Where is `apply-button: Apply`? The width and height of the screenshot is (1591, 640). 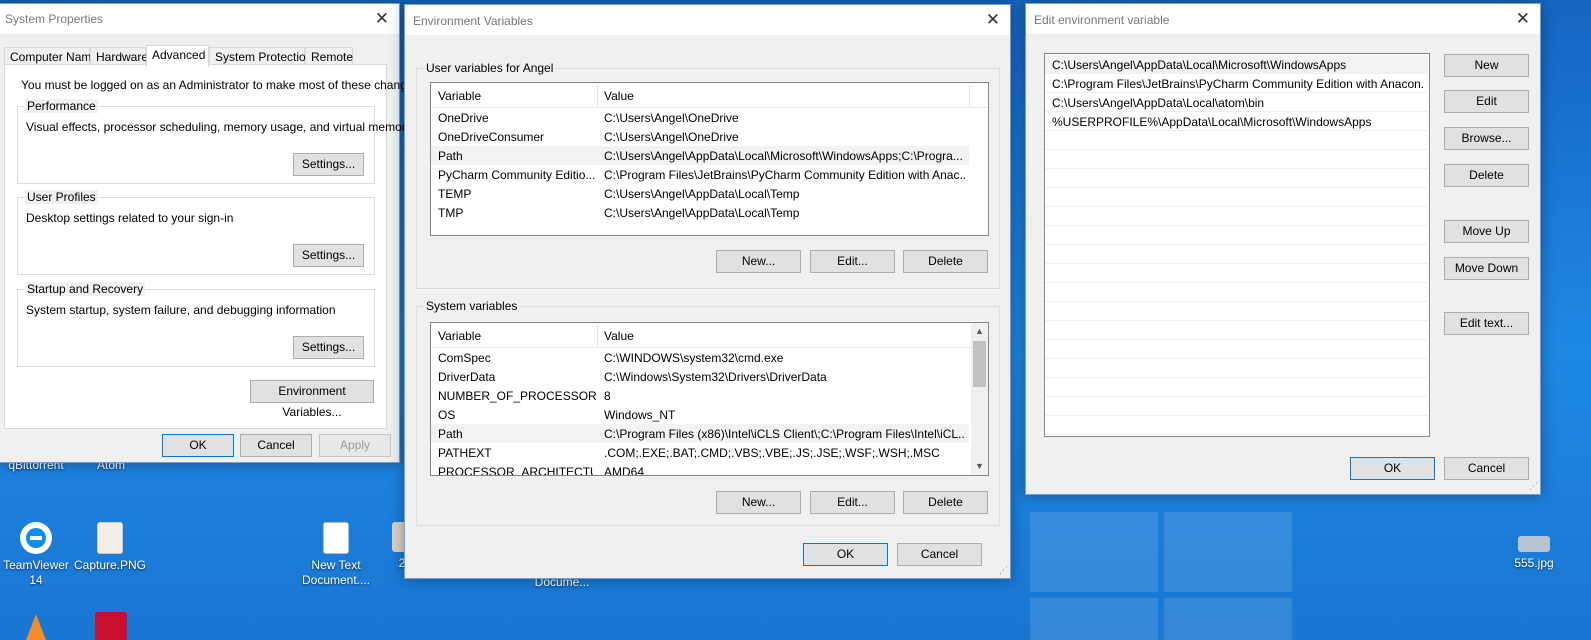
apply-button: Apply is located at coordinates (355, 445).